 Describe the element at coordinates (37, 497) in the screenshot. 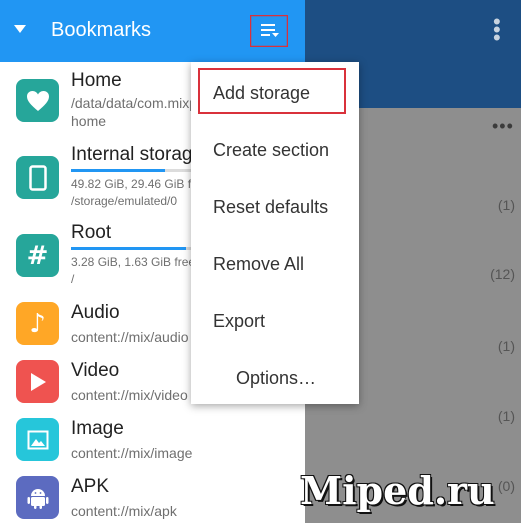

I see `android-icon` at that location.